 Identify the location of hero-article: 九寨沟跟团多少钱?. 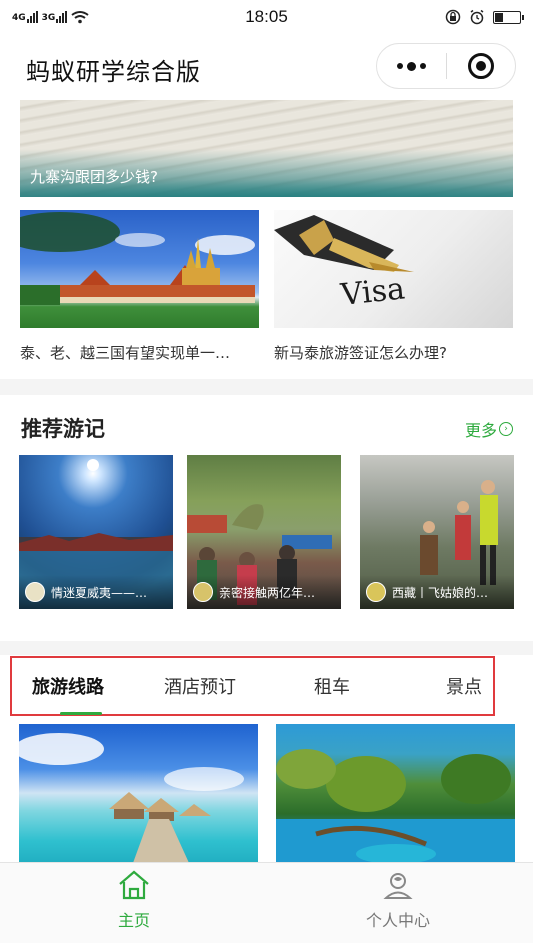
(266, 148).